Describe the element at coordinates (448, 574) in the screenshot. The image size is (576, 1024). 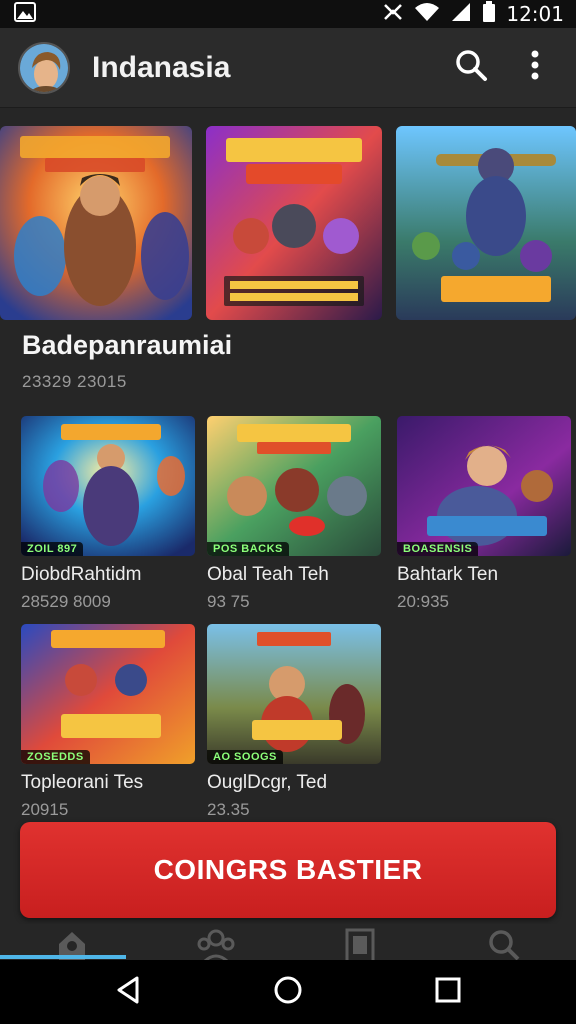
I see `game-title: Bahtark Ten` at that location.